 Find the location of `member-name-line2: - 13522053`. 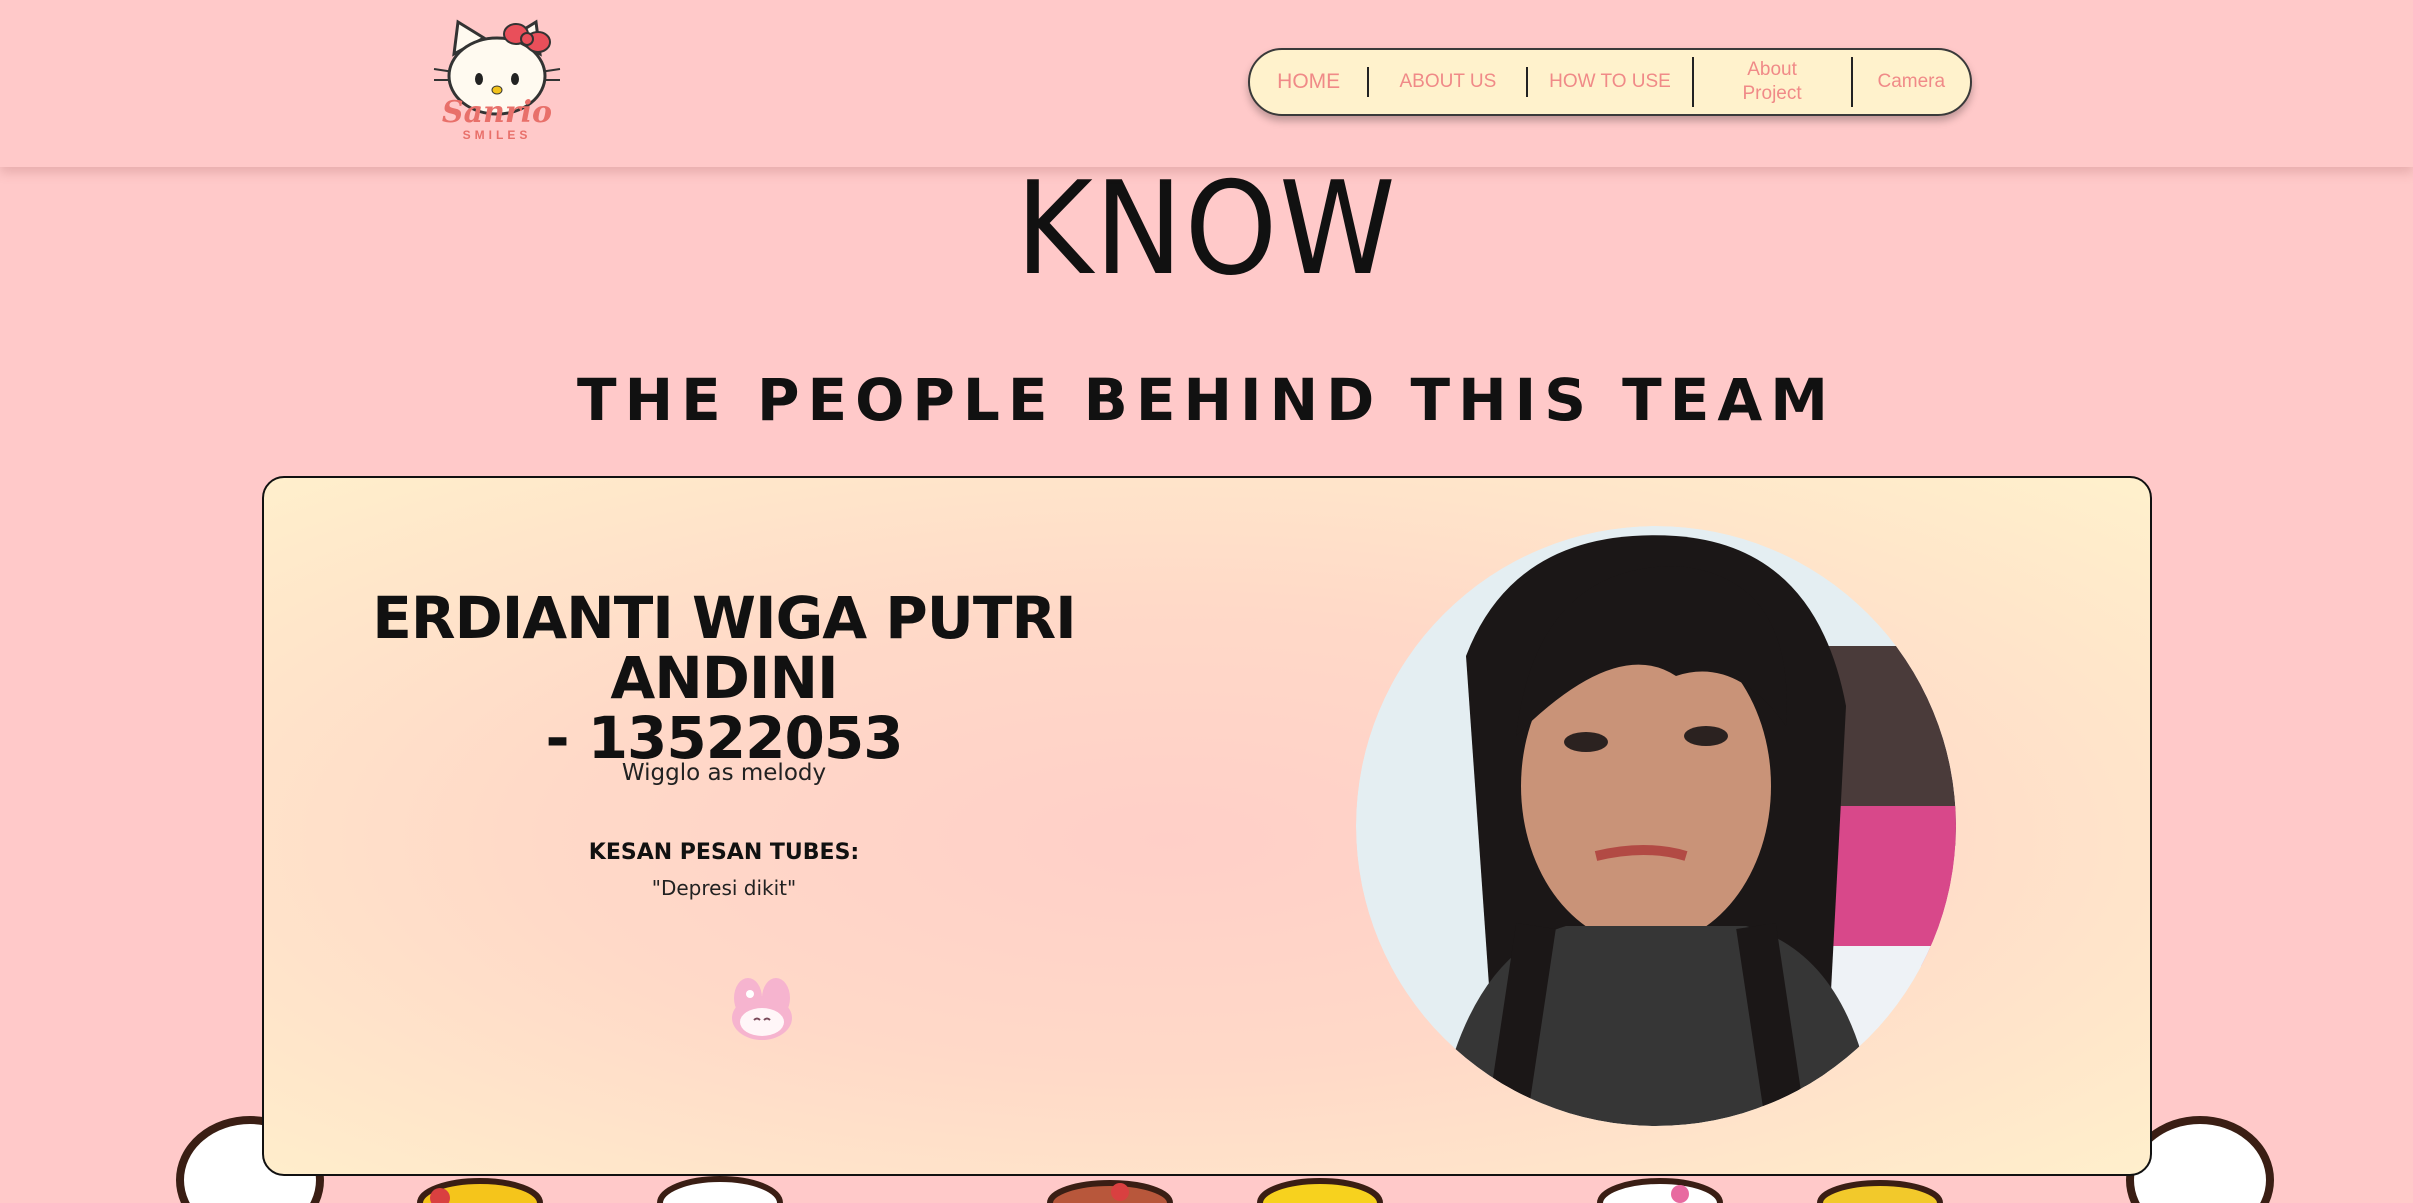

member-name-line2: - 13522053 is located at coordinates (724, 738).